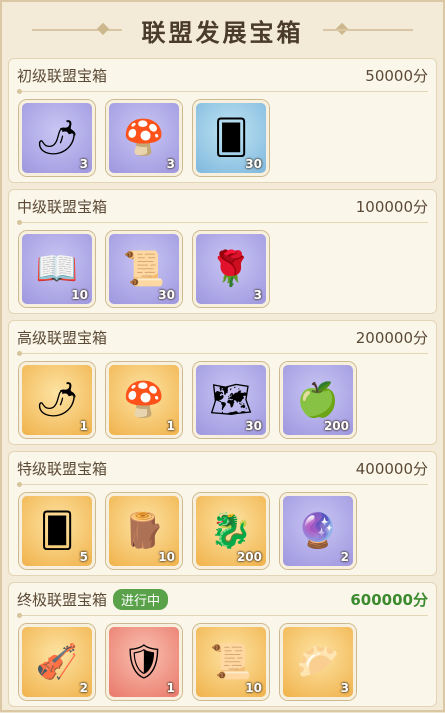 This screenshot has height=713, width=445. I want to click on reward-item-list: 🎻 2 🛡 1 📜 10 🥟 3, so click(222, 662).